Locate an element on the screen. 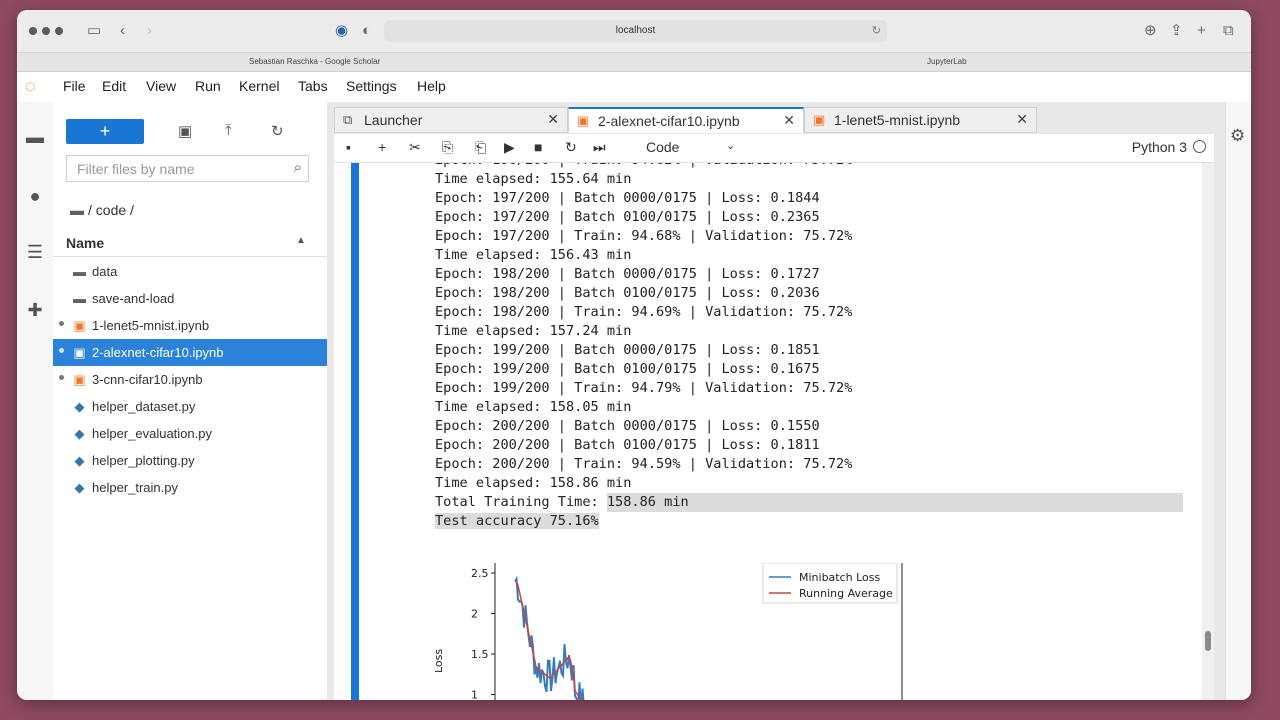  tab-label: 2-alexnet-cifar10.ipynb is located at coordinates (669, 121).